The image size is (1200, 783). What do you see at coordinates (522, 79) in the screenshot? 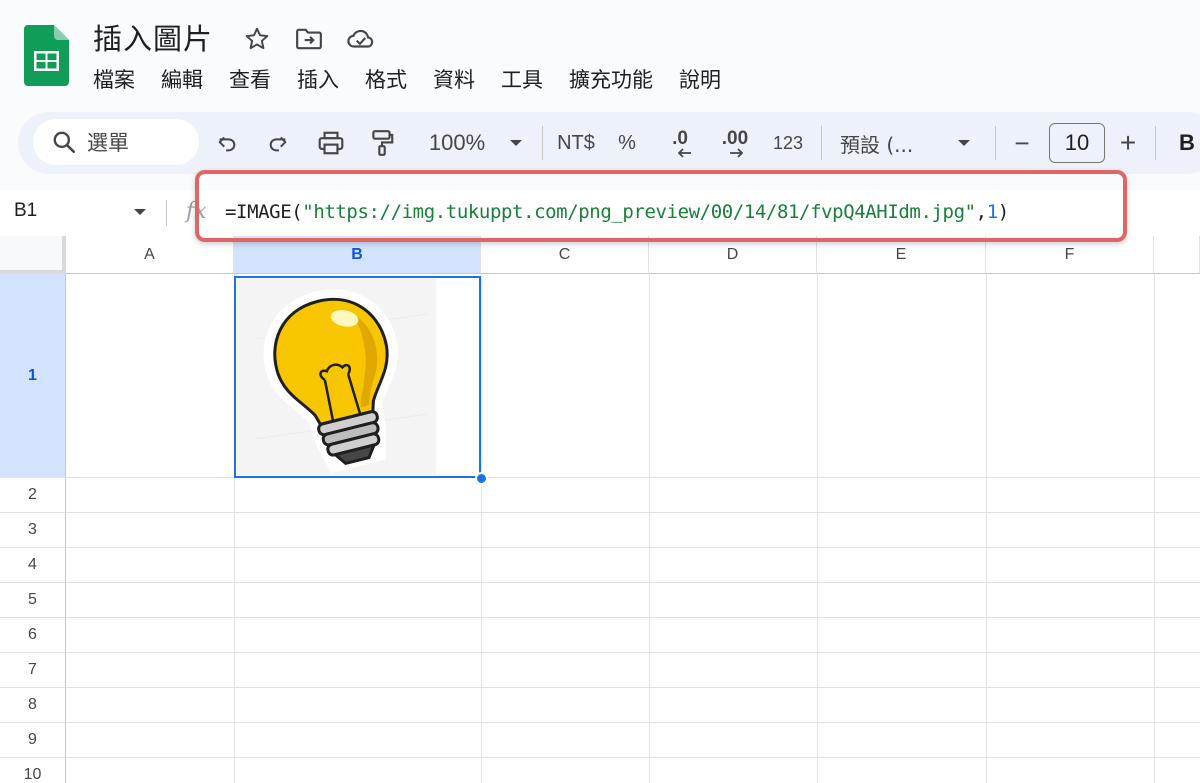
I see `menu-tools: 工具` at bounding box center [522, 79].